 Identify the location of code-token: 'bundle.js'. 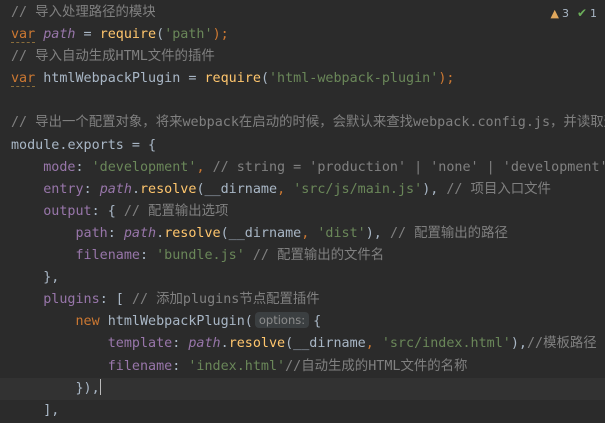
(200, 256).